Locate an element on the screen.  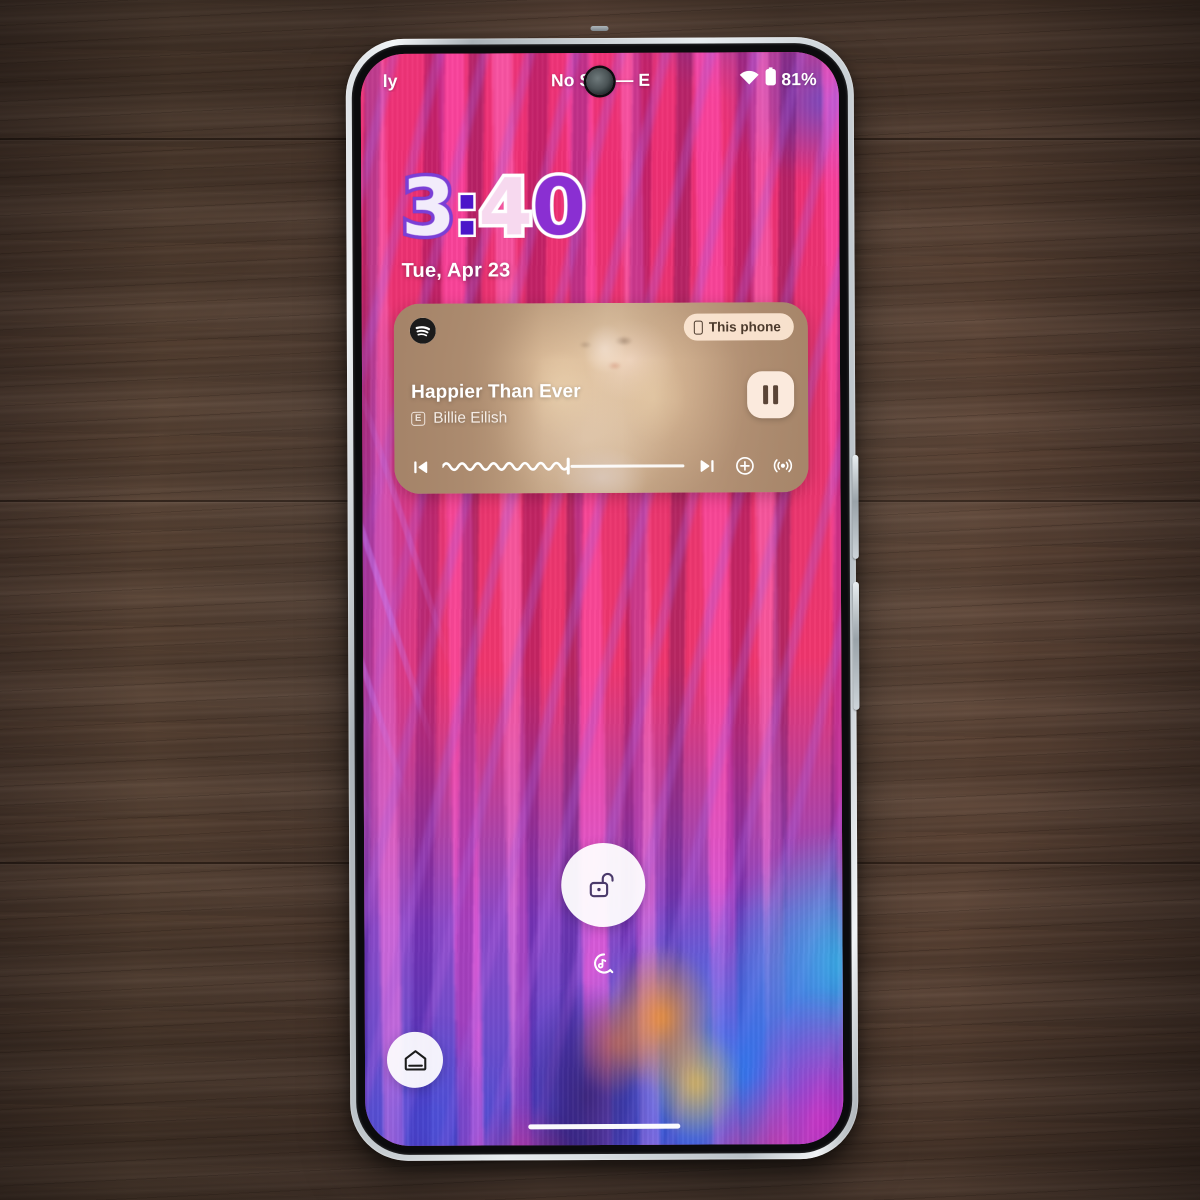
media-controls-row is located at coordinates (601, 466).